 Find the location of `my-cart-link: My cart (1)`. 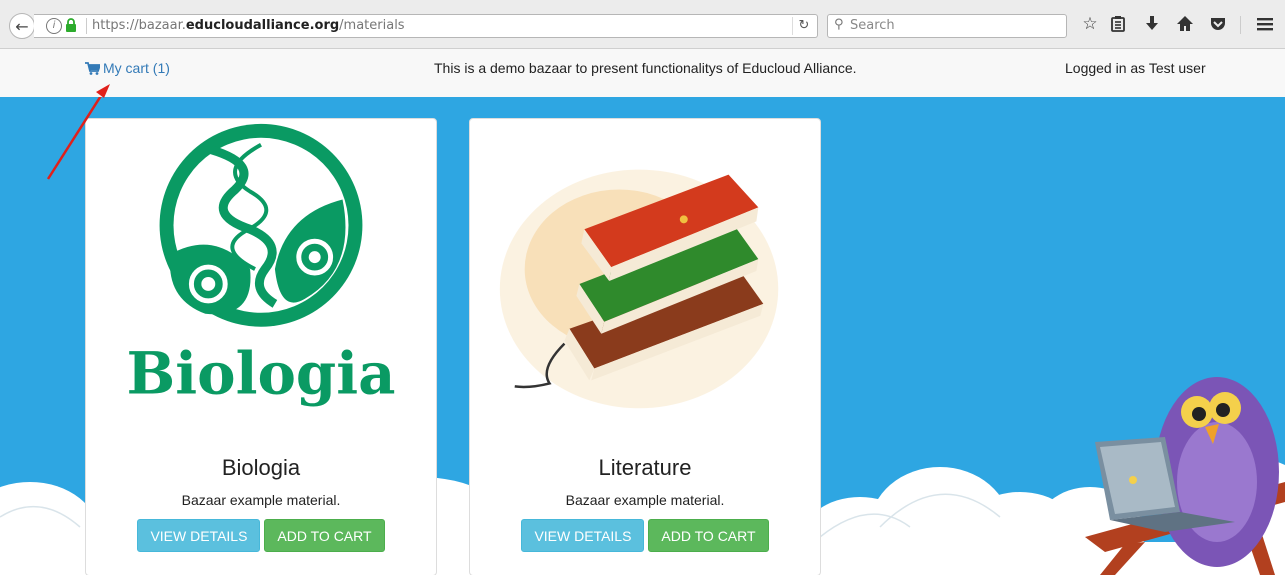

my-cart-link: My cart (1) is located at coordinates (127, 68).